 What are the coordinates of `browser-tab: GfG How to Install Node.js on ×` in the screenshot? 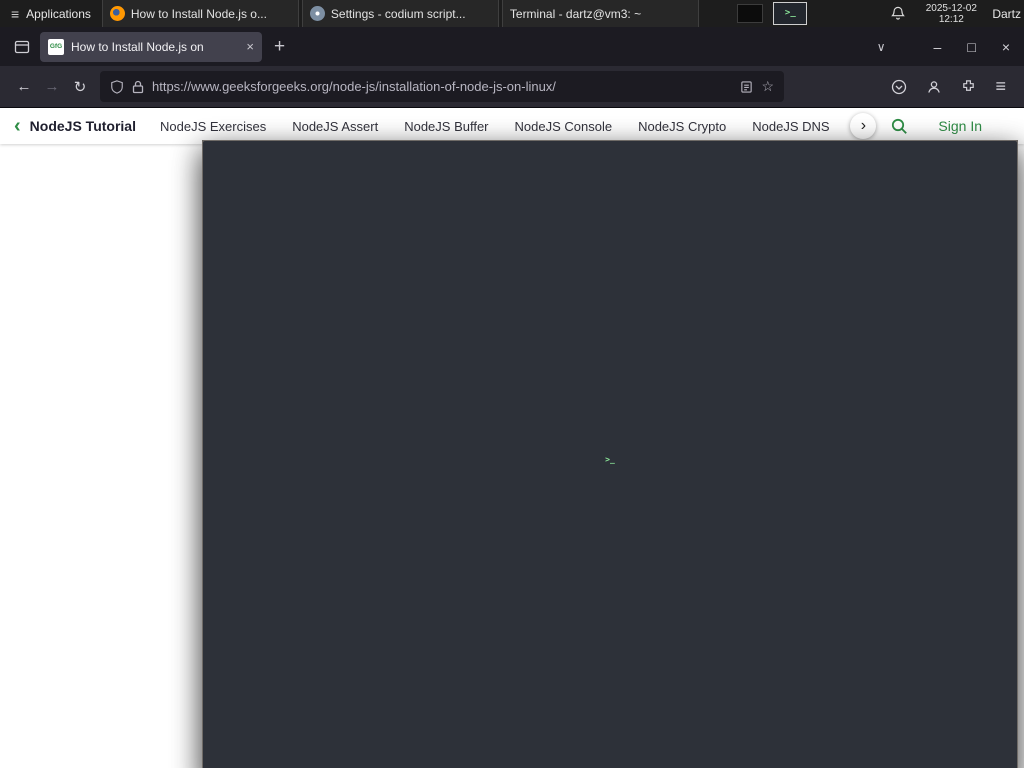 It's located at (151, 46).